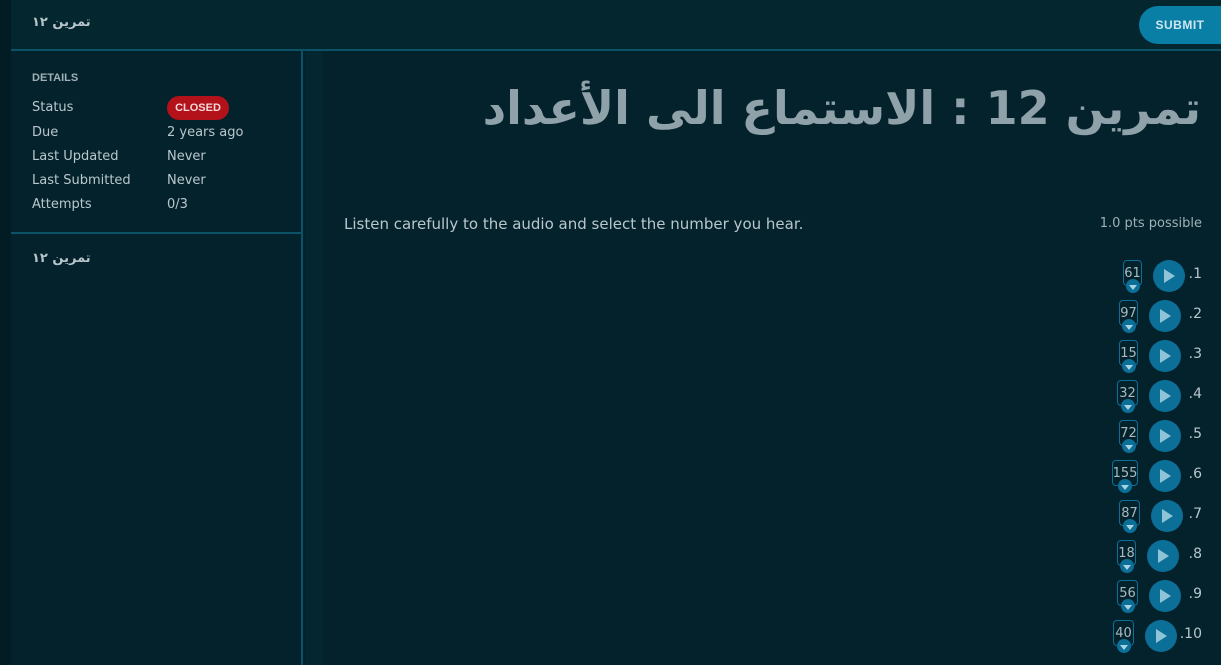  What do you see at coordinates (75, 156) in the screenshot?
I see `detail-label: Last Updated` at bounding box center [75, 156].